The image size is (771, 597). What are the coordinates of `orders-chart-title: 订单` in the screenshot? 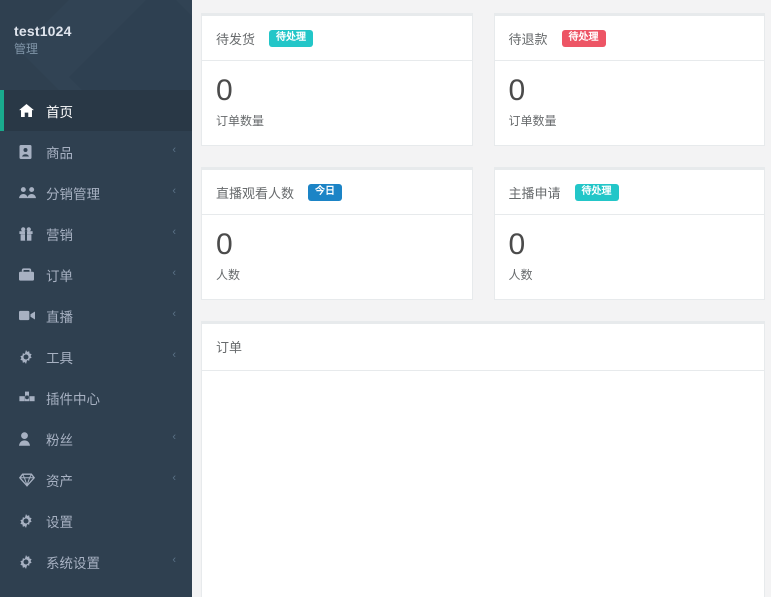 It's located at (229, 347).